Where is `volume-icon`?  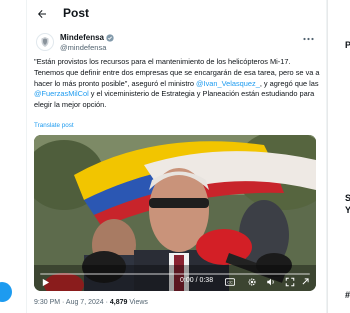
volume-icon is located at coordinates (270, 281).